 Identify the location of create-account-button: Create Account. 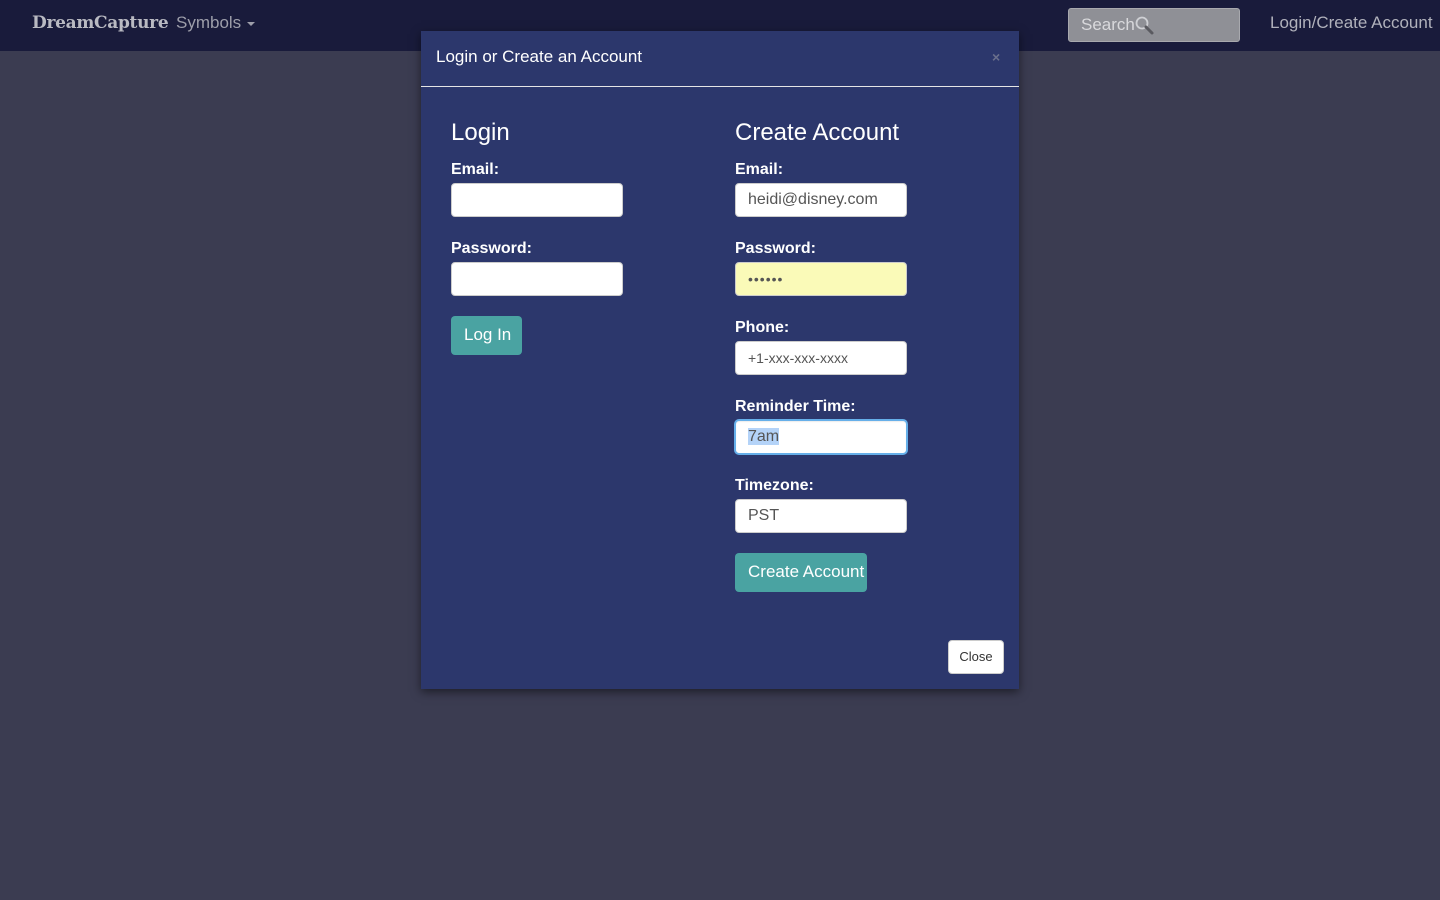
(801, 572).